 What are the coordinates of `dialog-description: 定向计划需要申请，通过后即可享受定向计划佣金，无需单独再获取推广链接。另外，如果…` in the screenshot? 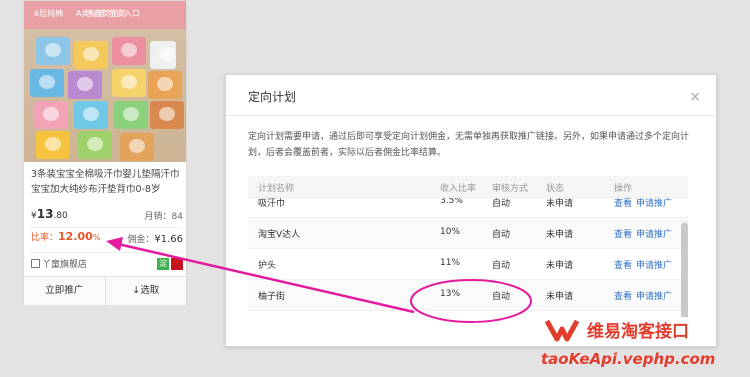 It's located at (469, 145).